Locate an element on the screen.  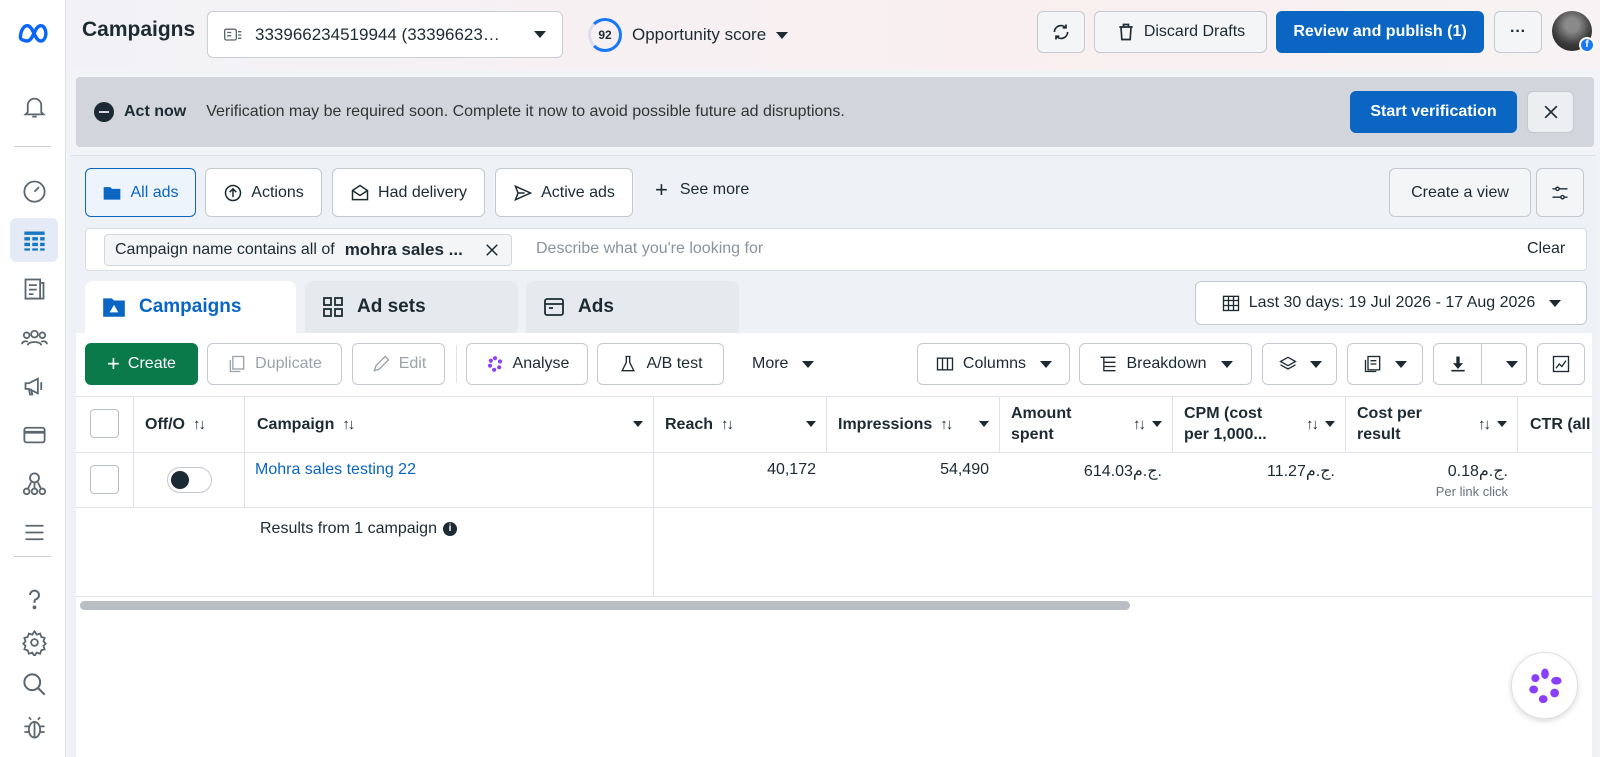
layers-dropdown is located at coordinates (1299, 364).